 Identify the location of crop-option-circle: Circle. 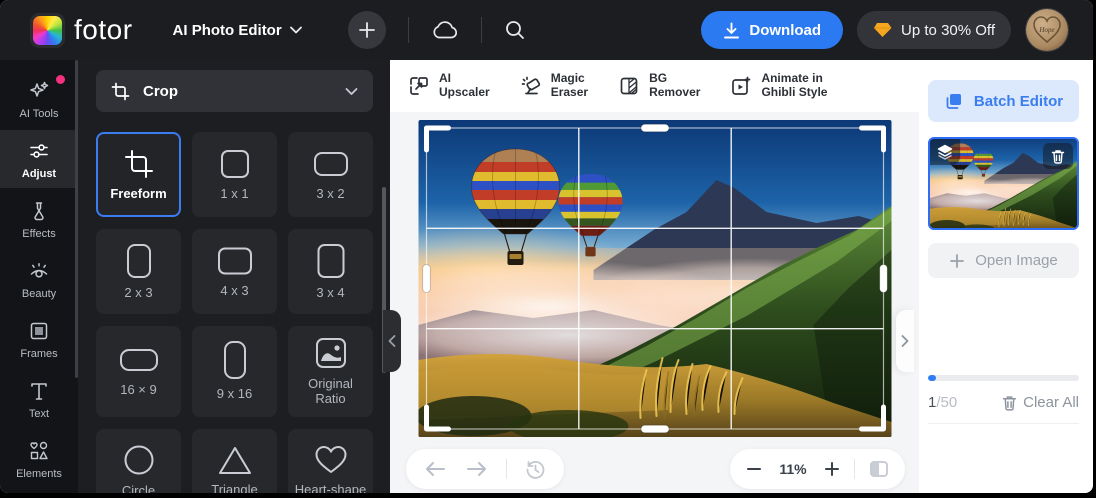
(138, 460).